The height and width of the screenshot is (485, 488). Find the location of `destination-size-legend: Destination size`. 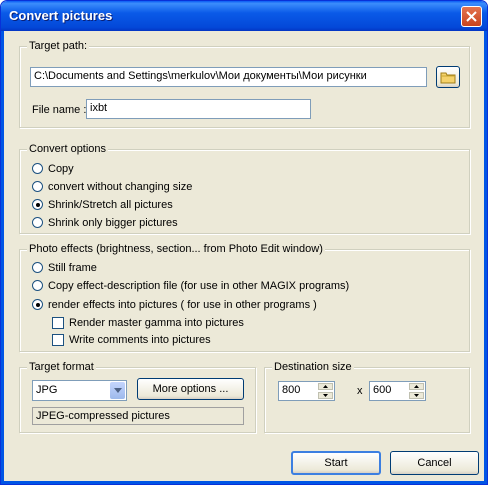

destination-size-legend: Destination size is located at coordinates (313, 367).